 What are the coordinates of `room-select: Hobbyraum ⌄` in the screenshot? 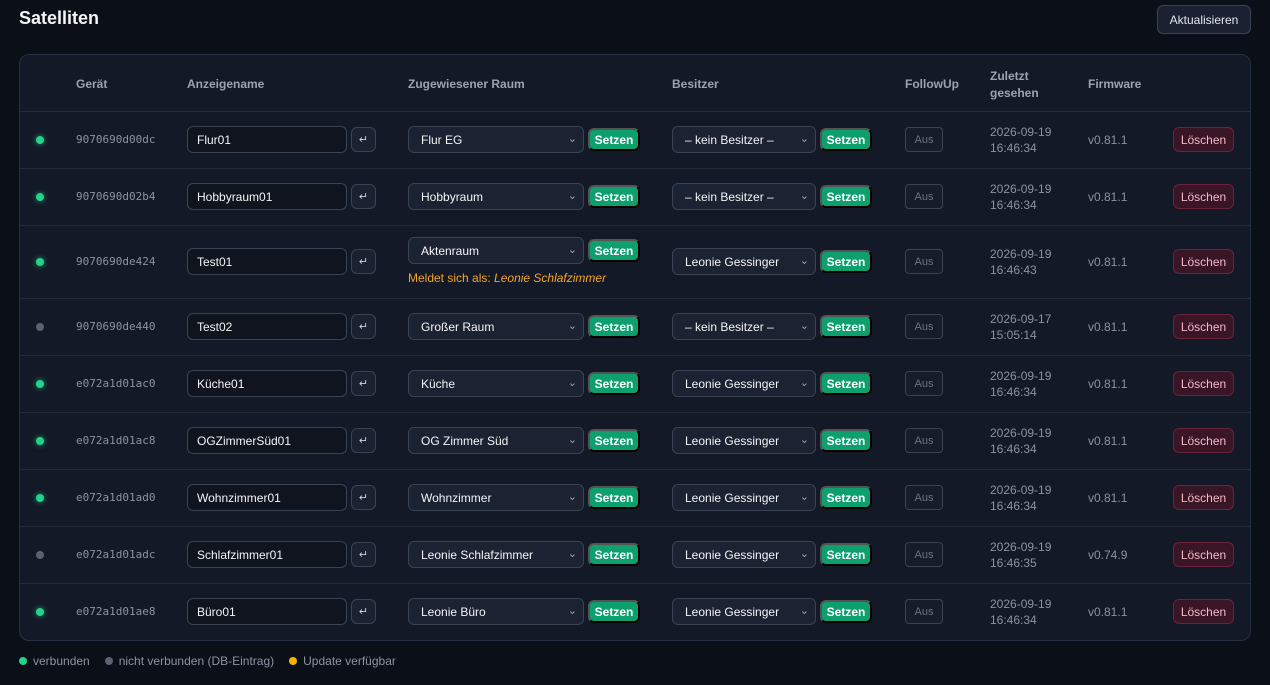 It's located at (496, 196).